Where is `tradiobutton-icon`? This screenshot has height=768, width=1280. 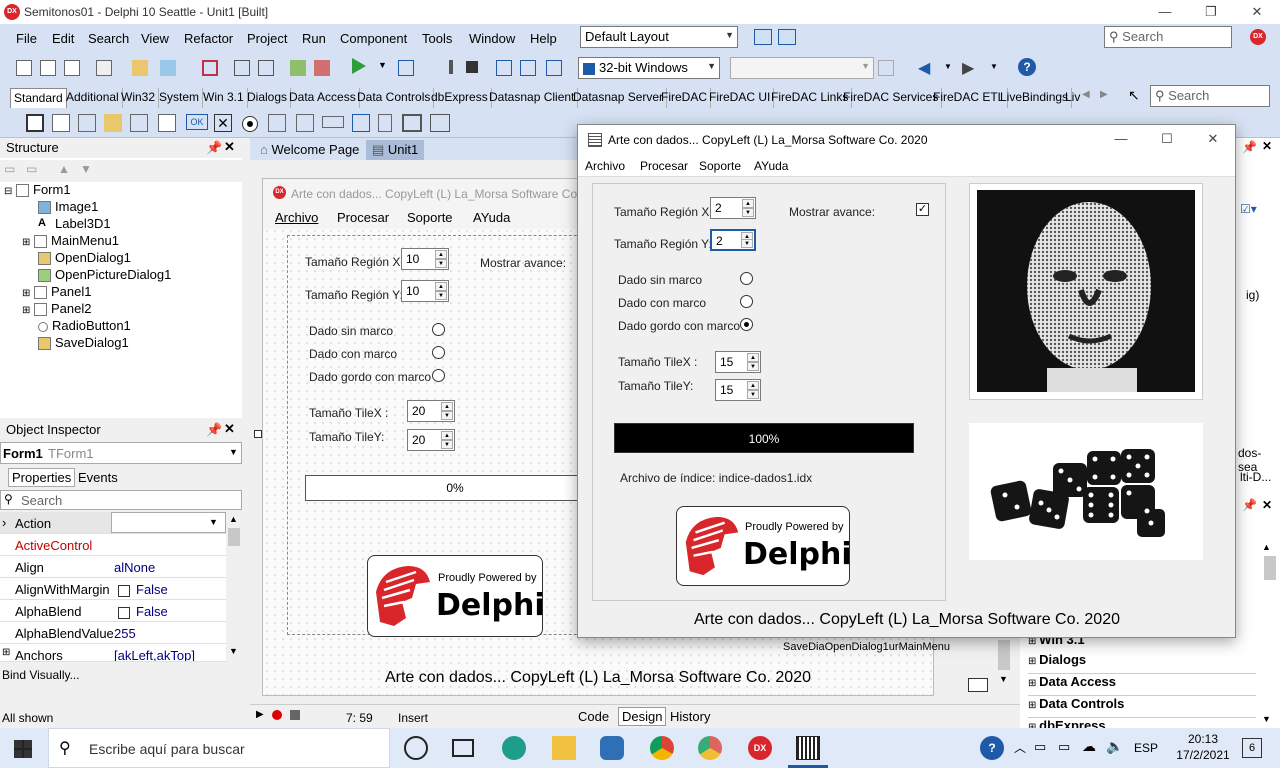 tradiobutton-icon is located at coordinates (250, 124).